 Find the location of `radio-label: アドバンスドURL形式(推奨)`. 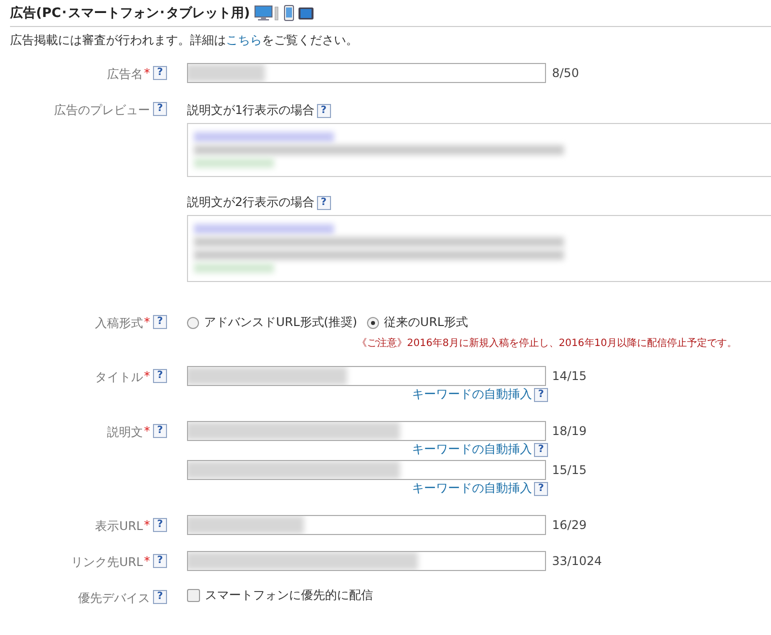

radio-label: アドバンスドURL形式(推奨) is located at coordinates (281, 322).